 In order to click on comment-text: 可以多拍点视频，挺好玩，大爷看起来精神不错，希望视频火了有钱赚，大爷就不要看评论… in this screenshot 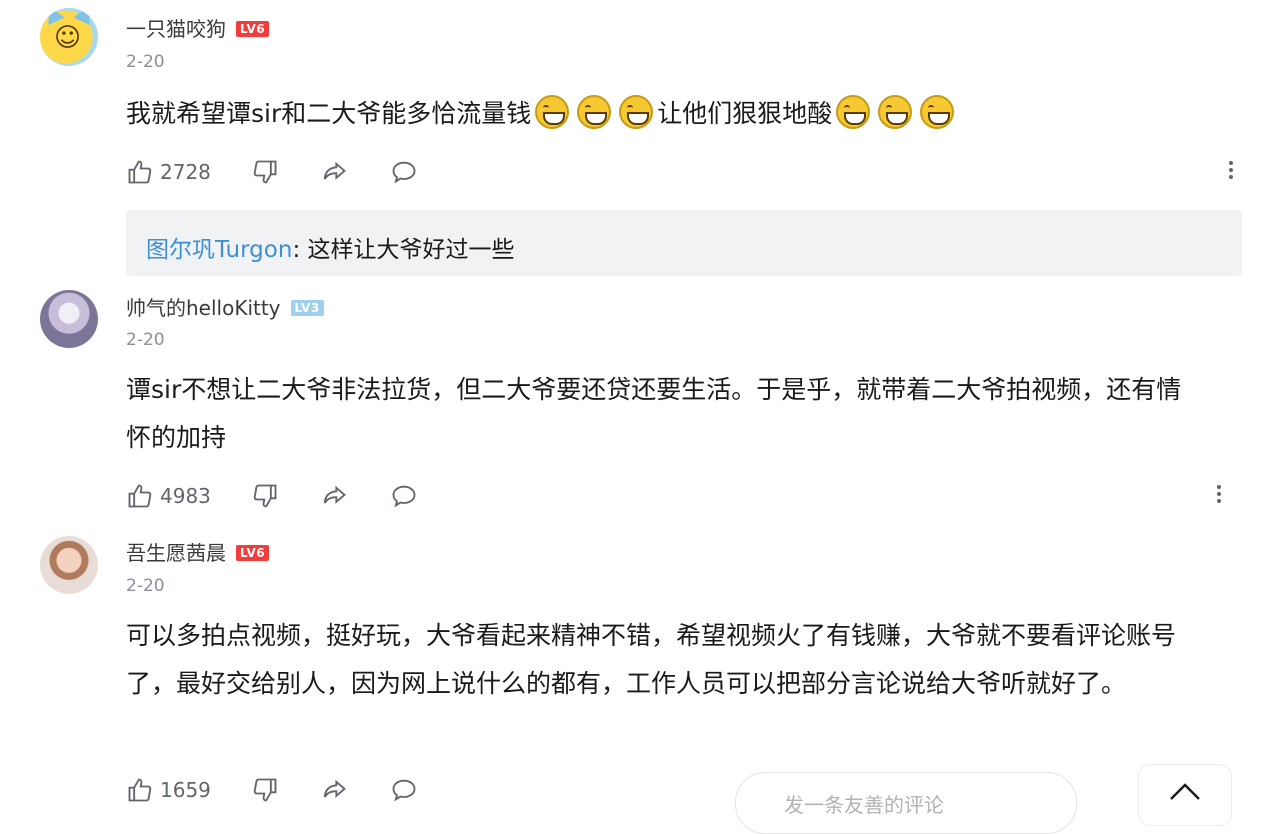, I will do `click(651, 659)`.